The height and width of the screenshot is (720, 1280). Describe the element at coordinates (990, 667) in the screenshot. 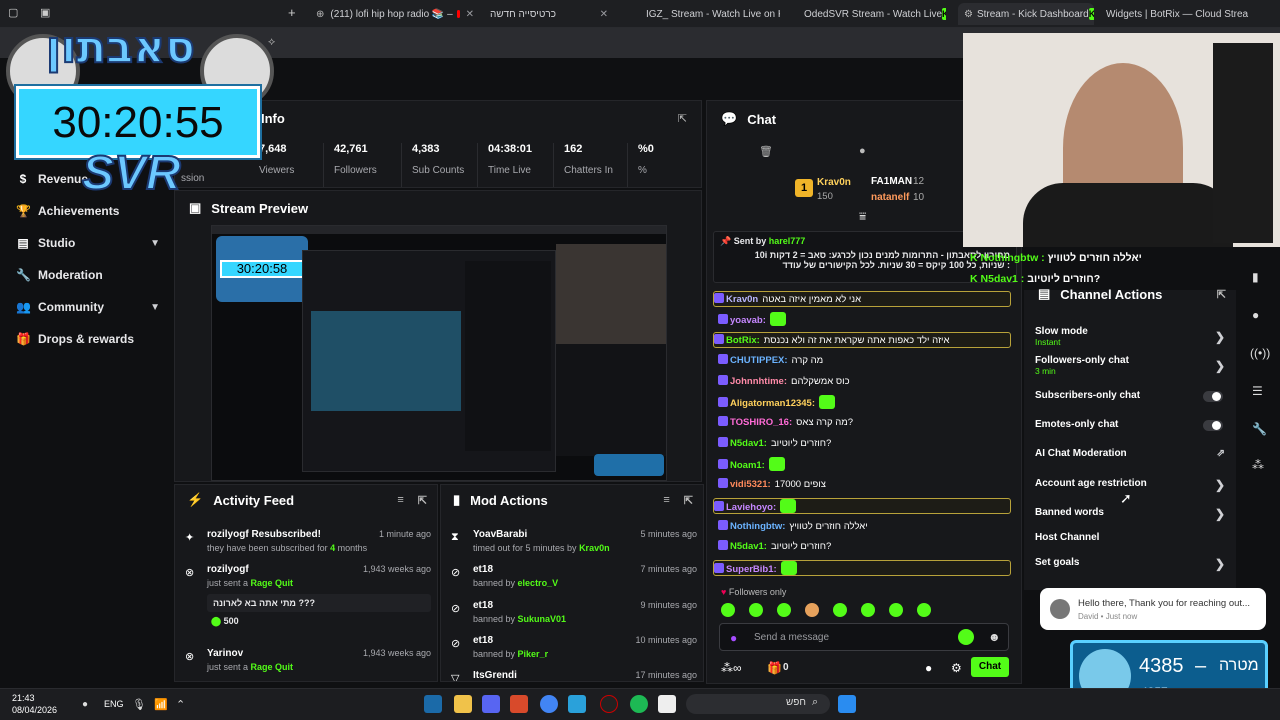

I see `send-chat-button: Chat` at that location.